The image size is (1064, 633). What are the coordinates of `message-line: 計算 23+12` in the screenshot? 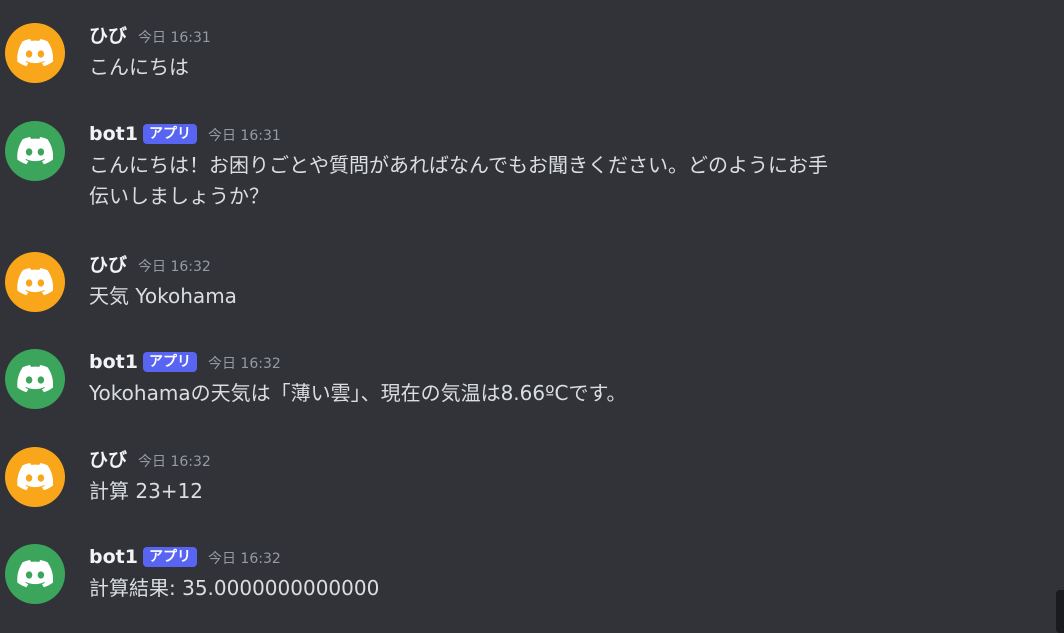 It's located at (146, 491).